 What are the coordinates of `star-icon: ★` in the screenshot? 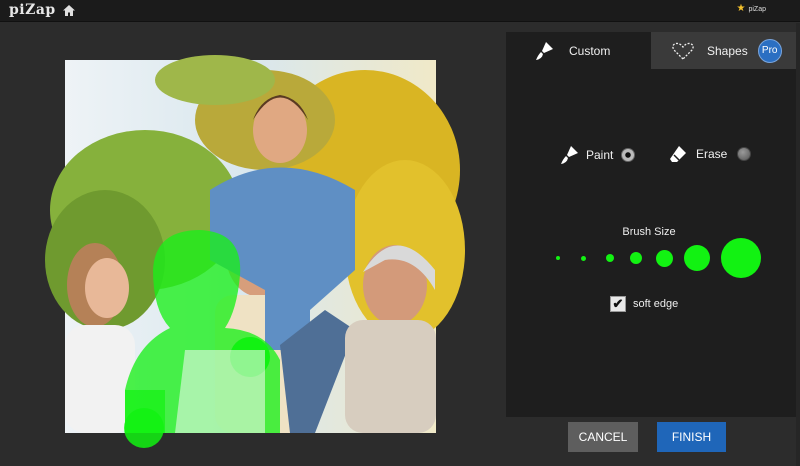 It's located at (741, 8).